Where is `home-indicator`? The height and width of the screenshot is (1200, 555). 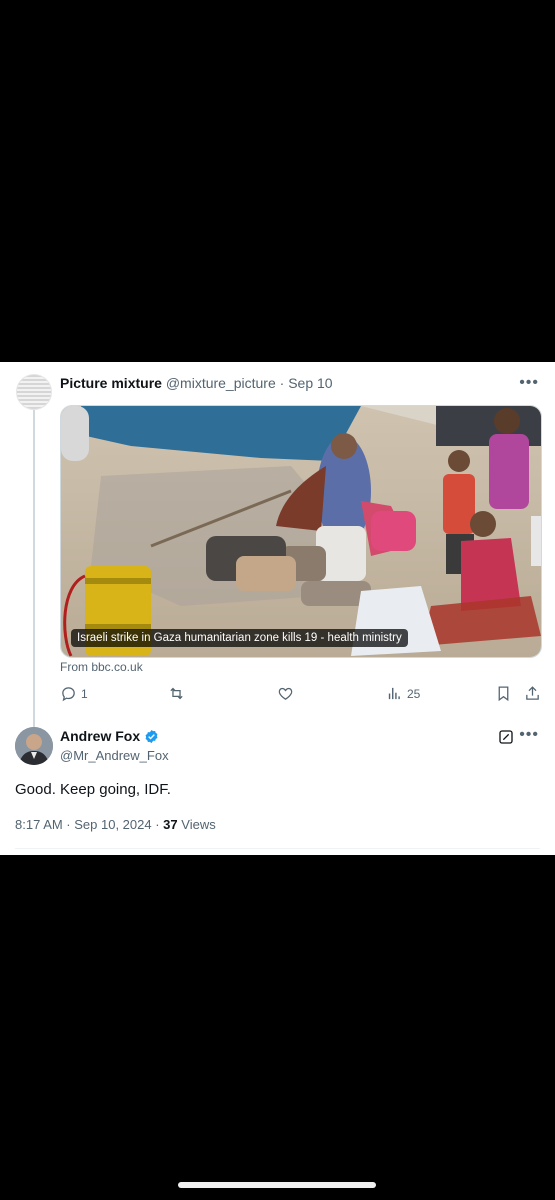
home-indicator is located at coordinates (277, 1185).